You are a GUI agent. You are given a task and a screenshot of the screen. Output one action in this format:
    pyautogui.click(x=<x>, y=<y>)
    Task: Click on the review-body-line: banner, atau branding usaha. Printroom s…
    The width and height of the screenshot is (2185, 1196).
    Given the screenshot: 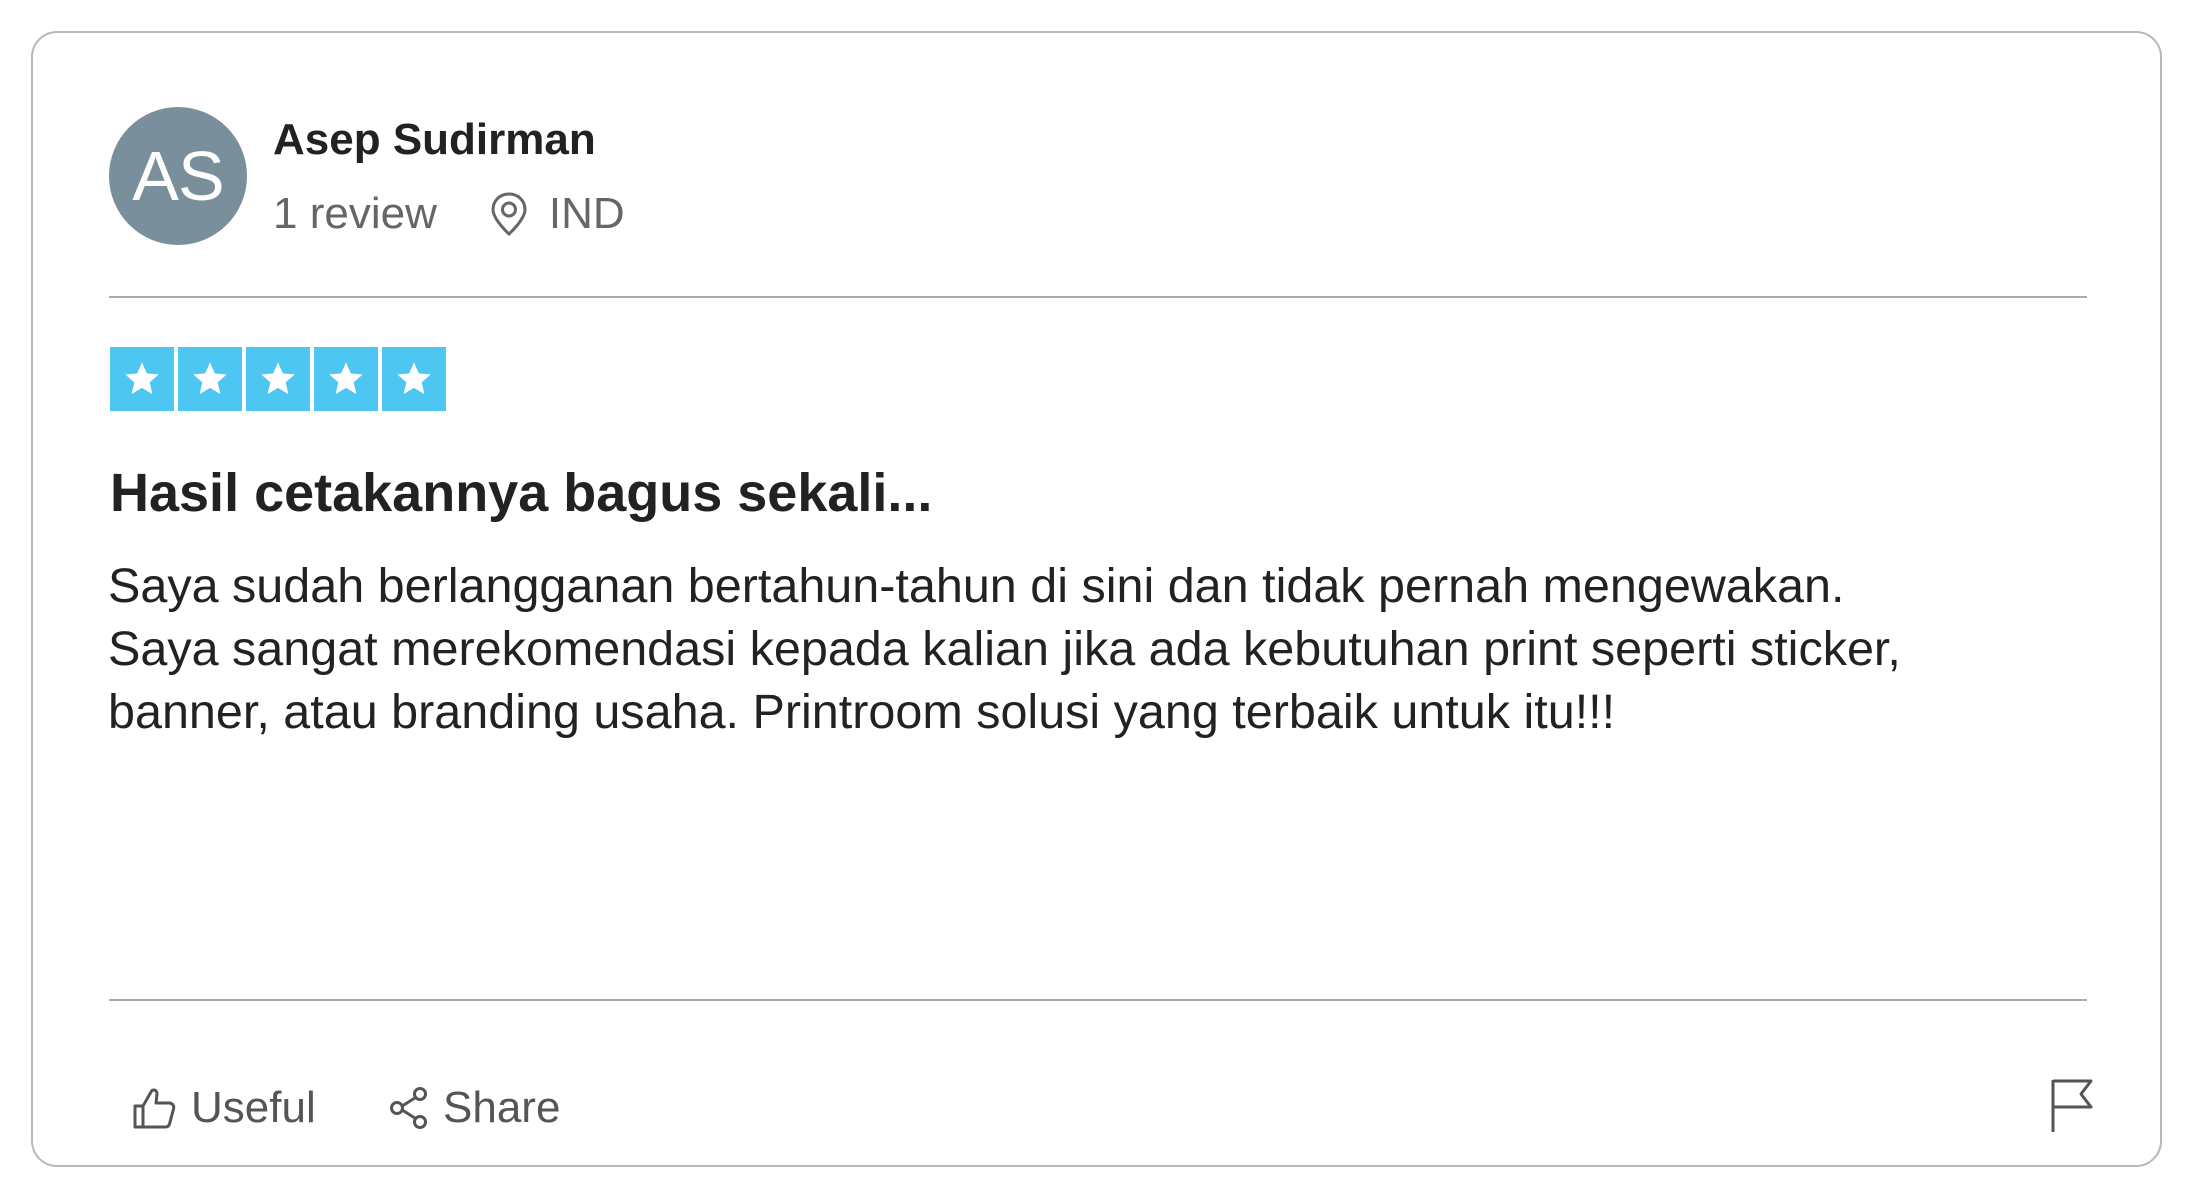 What is the action you would take?
    pyautogui.click(x=862, y=712)
    